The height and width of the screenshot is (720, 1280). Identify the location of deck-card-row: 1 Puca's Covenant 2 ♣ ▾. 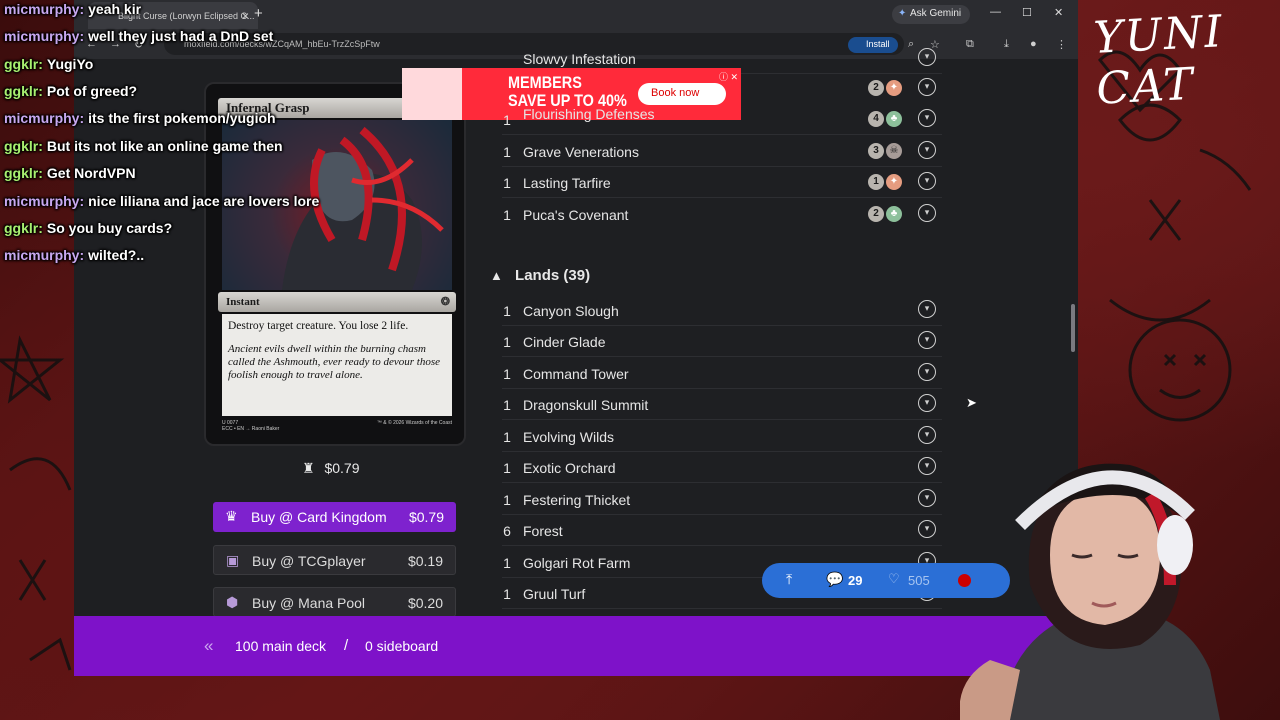
(722, 214).